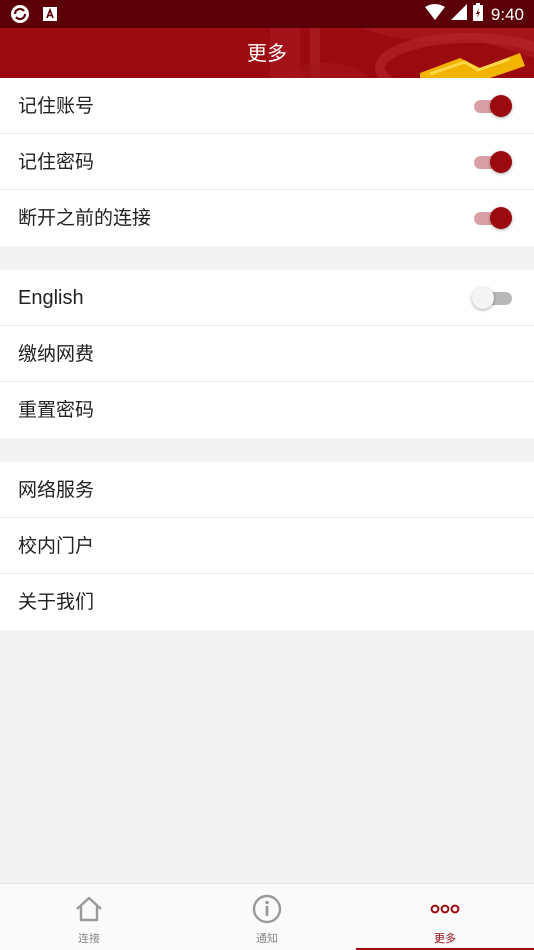  What do you see at coordinates (492, 298) in the screenshot?
I see `english-switch` at bounding box center [492, 298].